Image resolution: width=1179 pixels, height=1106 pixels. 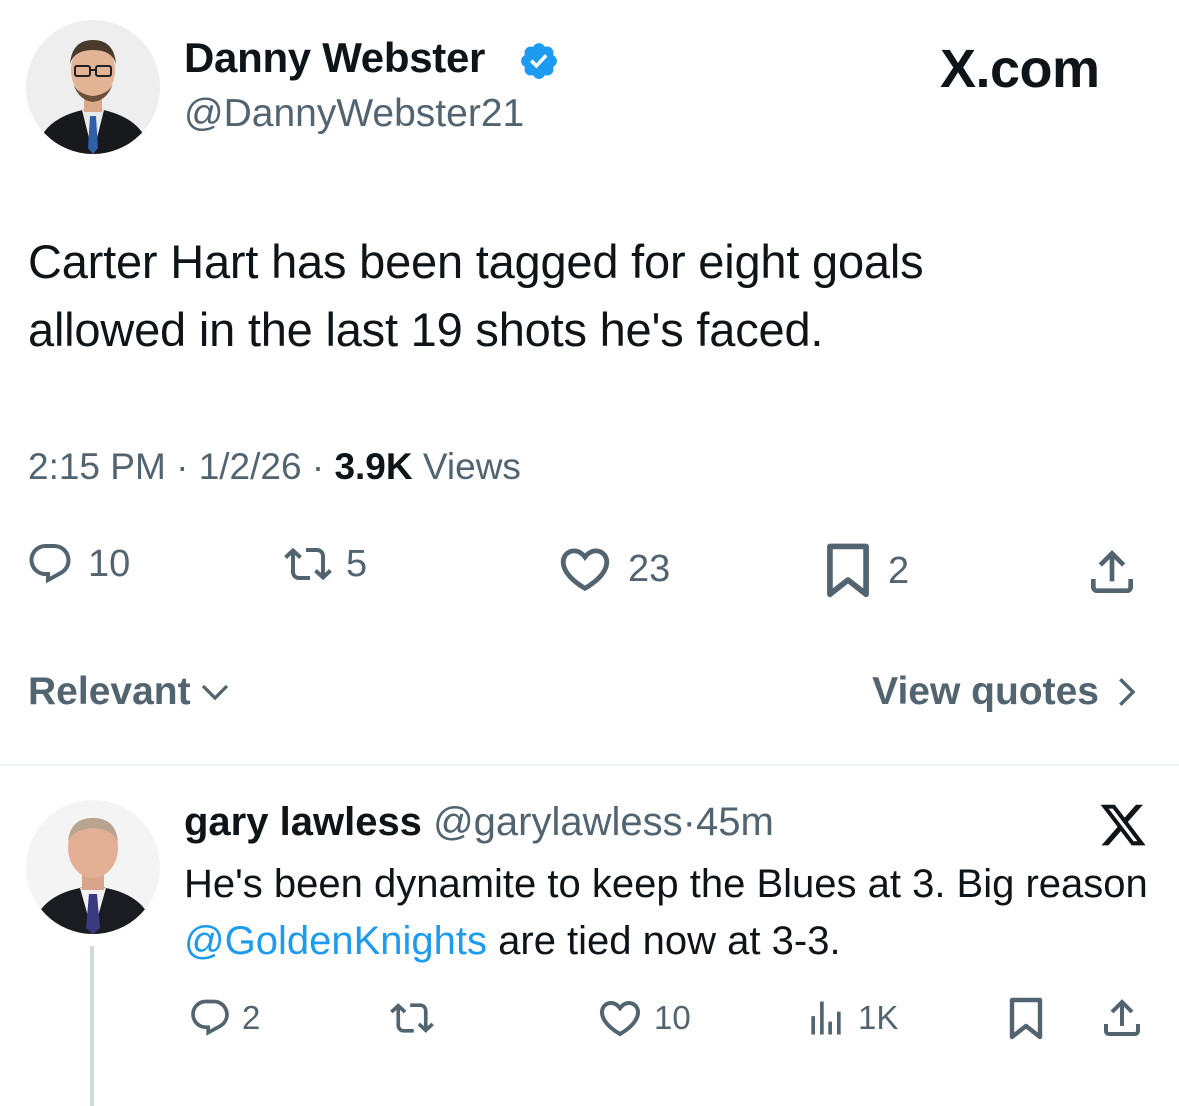 I want to click on like-count: 23, so click(x=649, y=568).